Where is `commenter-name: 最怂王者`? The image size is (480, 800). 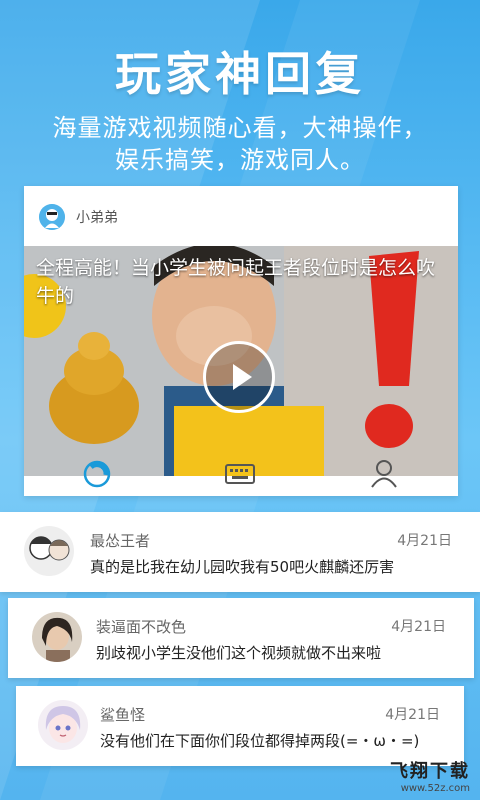 commenter-name: 最怂王者 is located at coordinates (120, 541).